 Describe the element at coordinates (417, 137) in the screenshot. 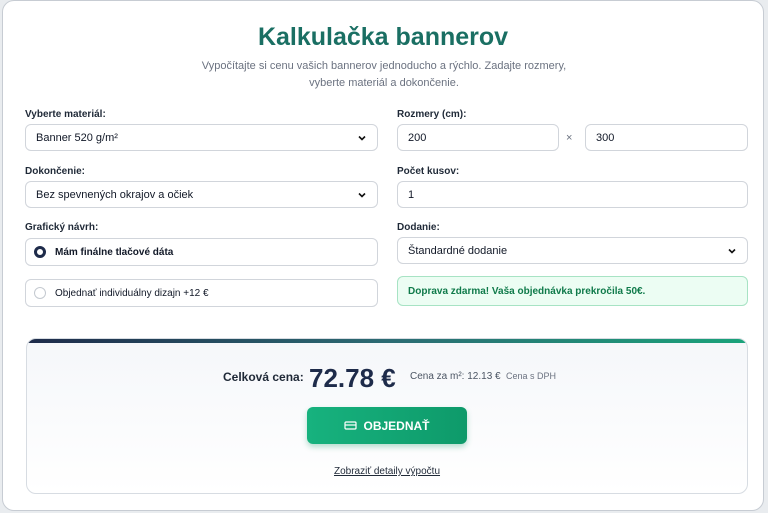

I see `width-input-value: 200` at that location.